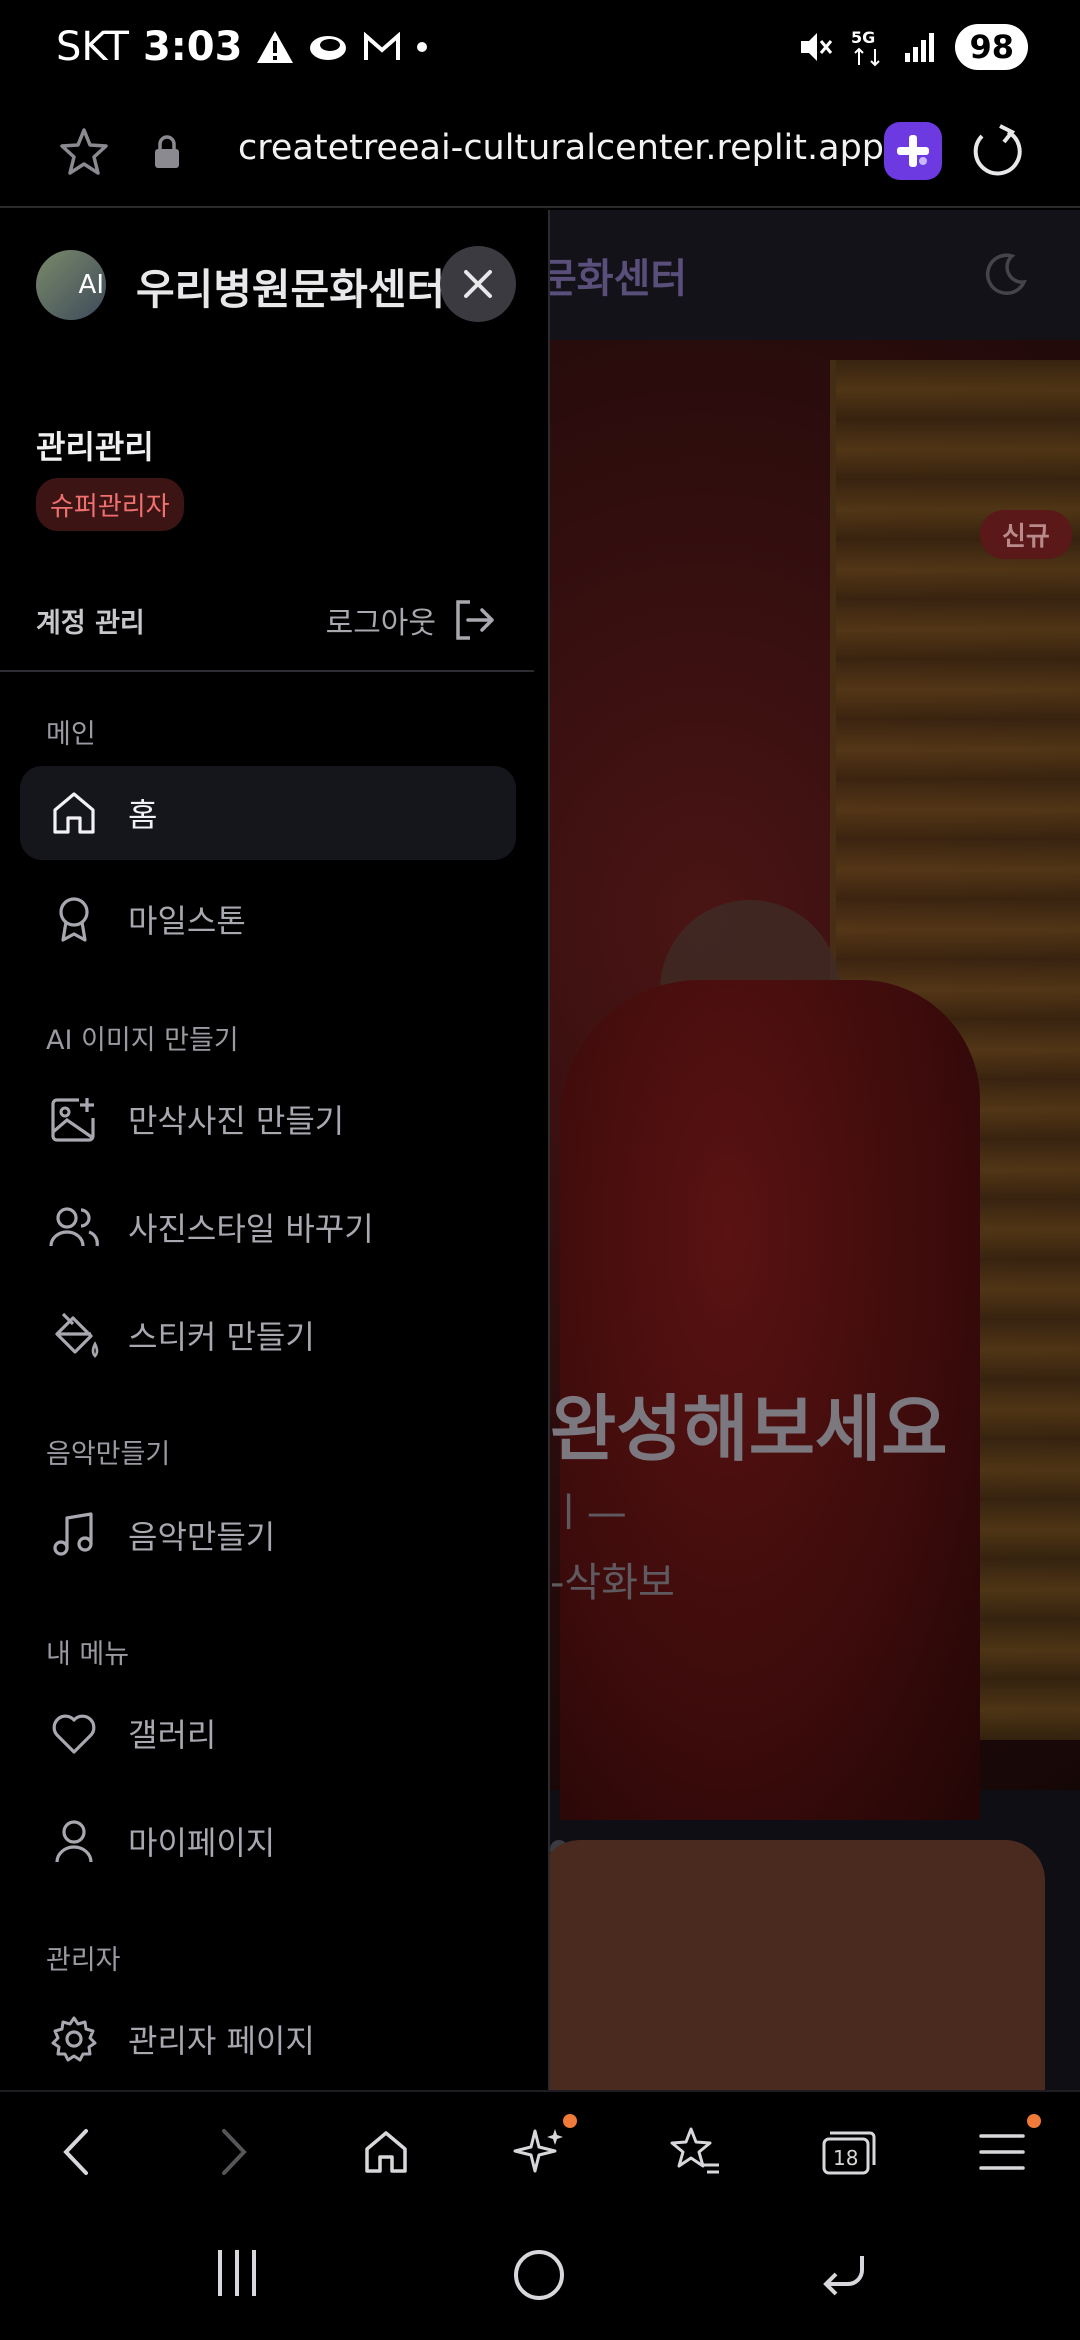 The width and height of the screenshot is (1080, 2340). Describe the element at coordinates (84, 152) in the screenshot. I see `bookmark-star-icon` at that location.